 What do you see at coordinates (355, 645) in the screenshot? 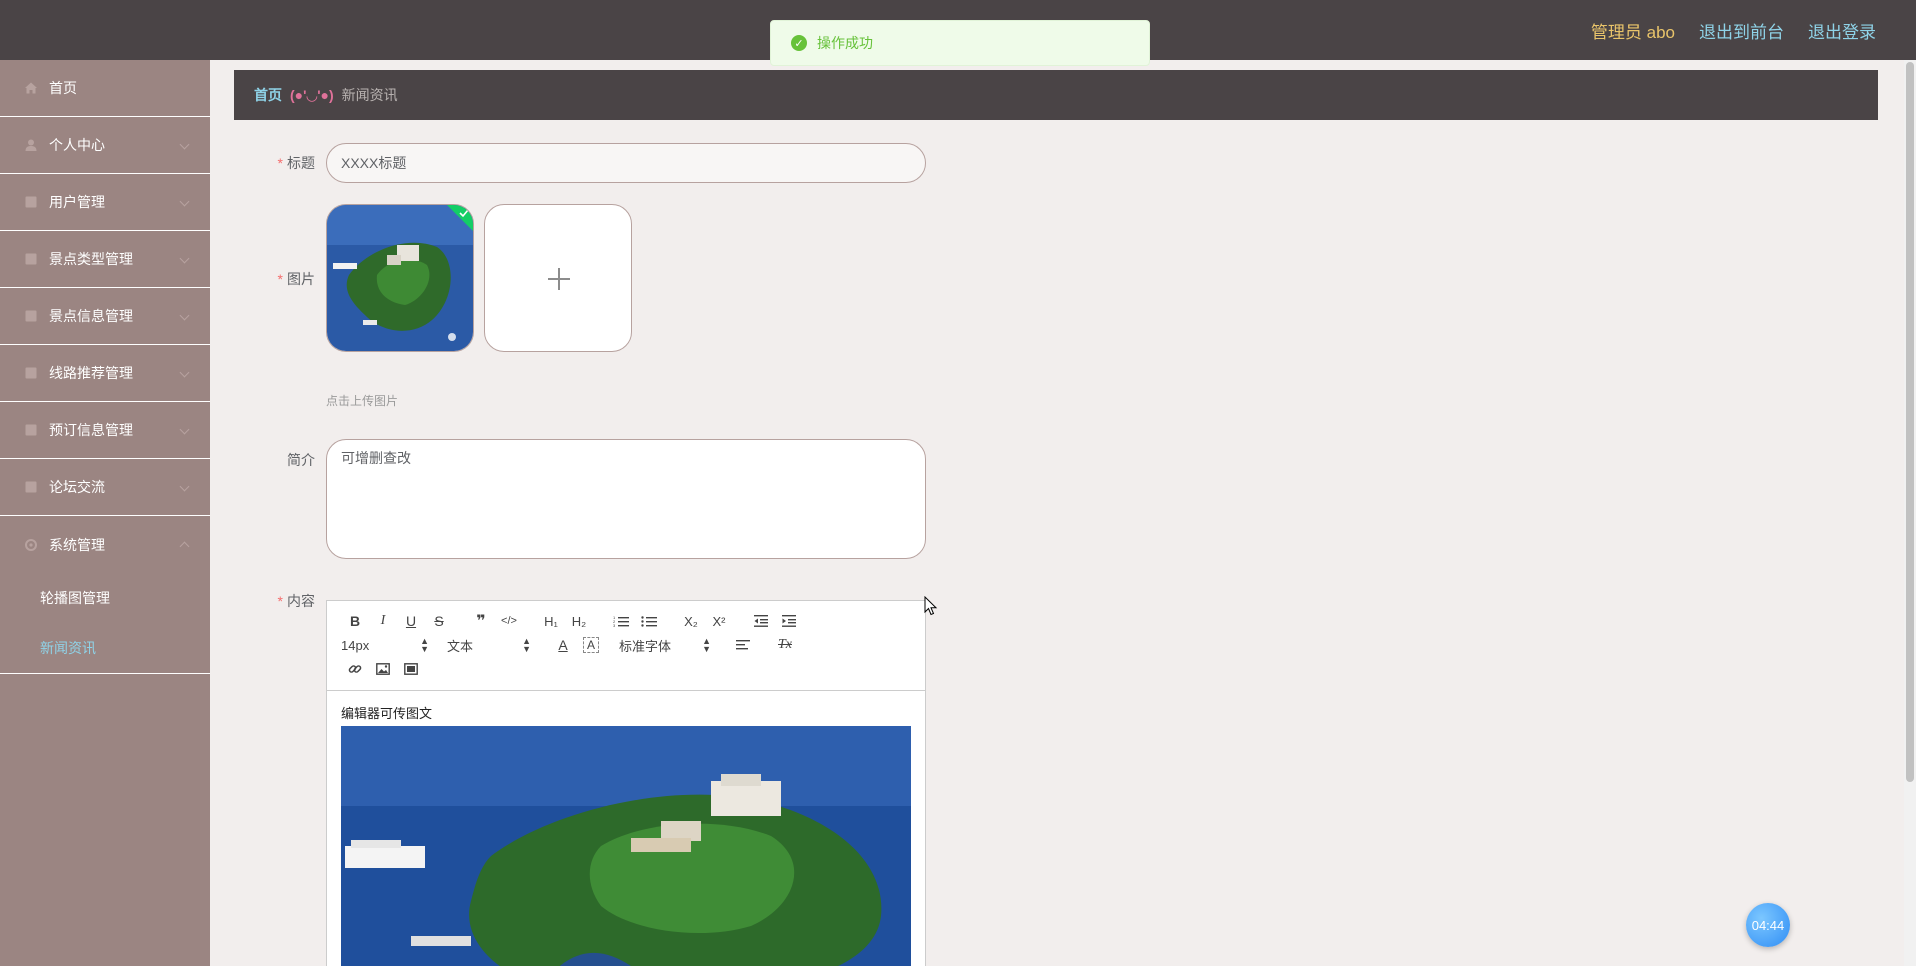
I see `font-size-value: 14px` at bounding box center [355, 645].